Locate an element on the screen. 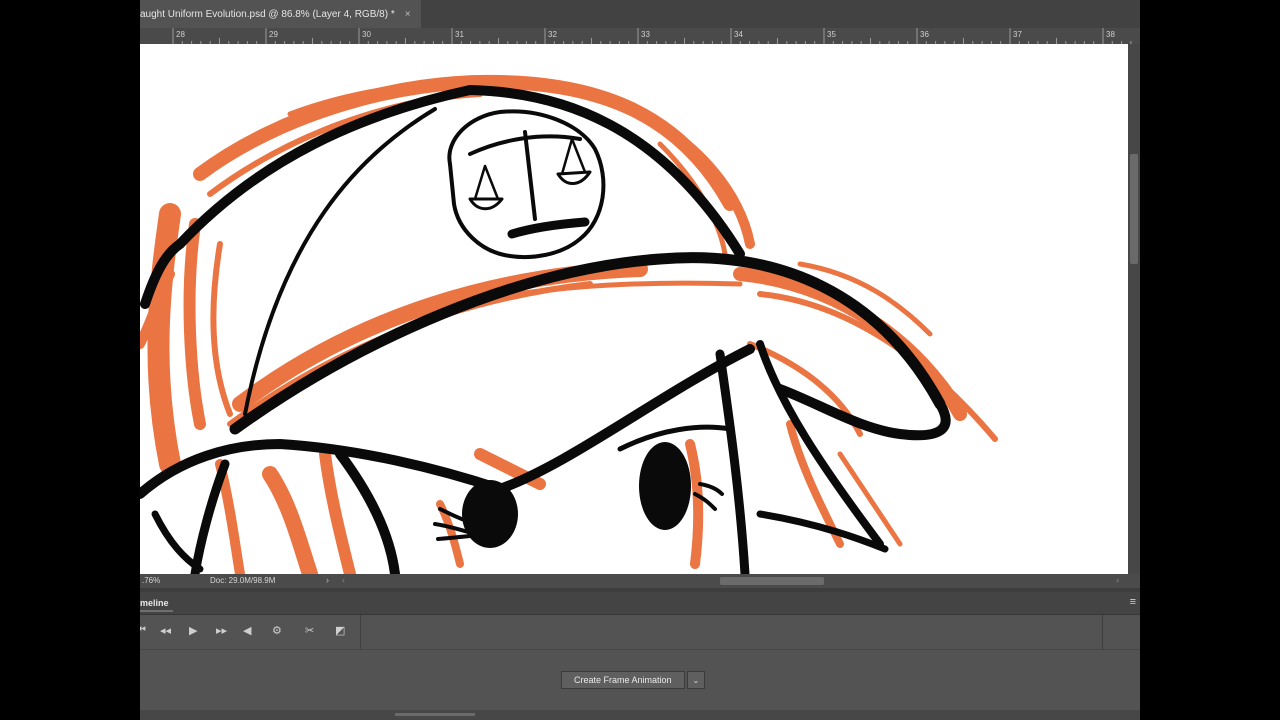 This screenshot has height=720, width=1280. vertical-scrollbar is located at coordinates (1134, 309).